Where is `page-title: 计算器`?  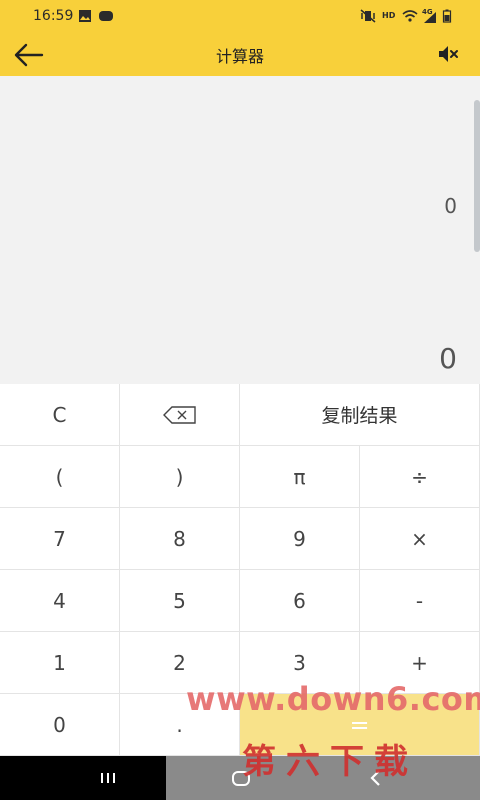 page-title: 计算器 is located at coordinates (239, 56).